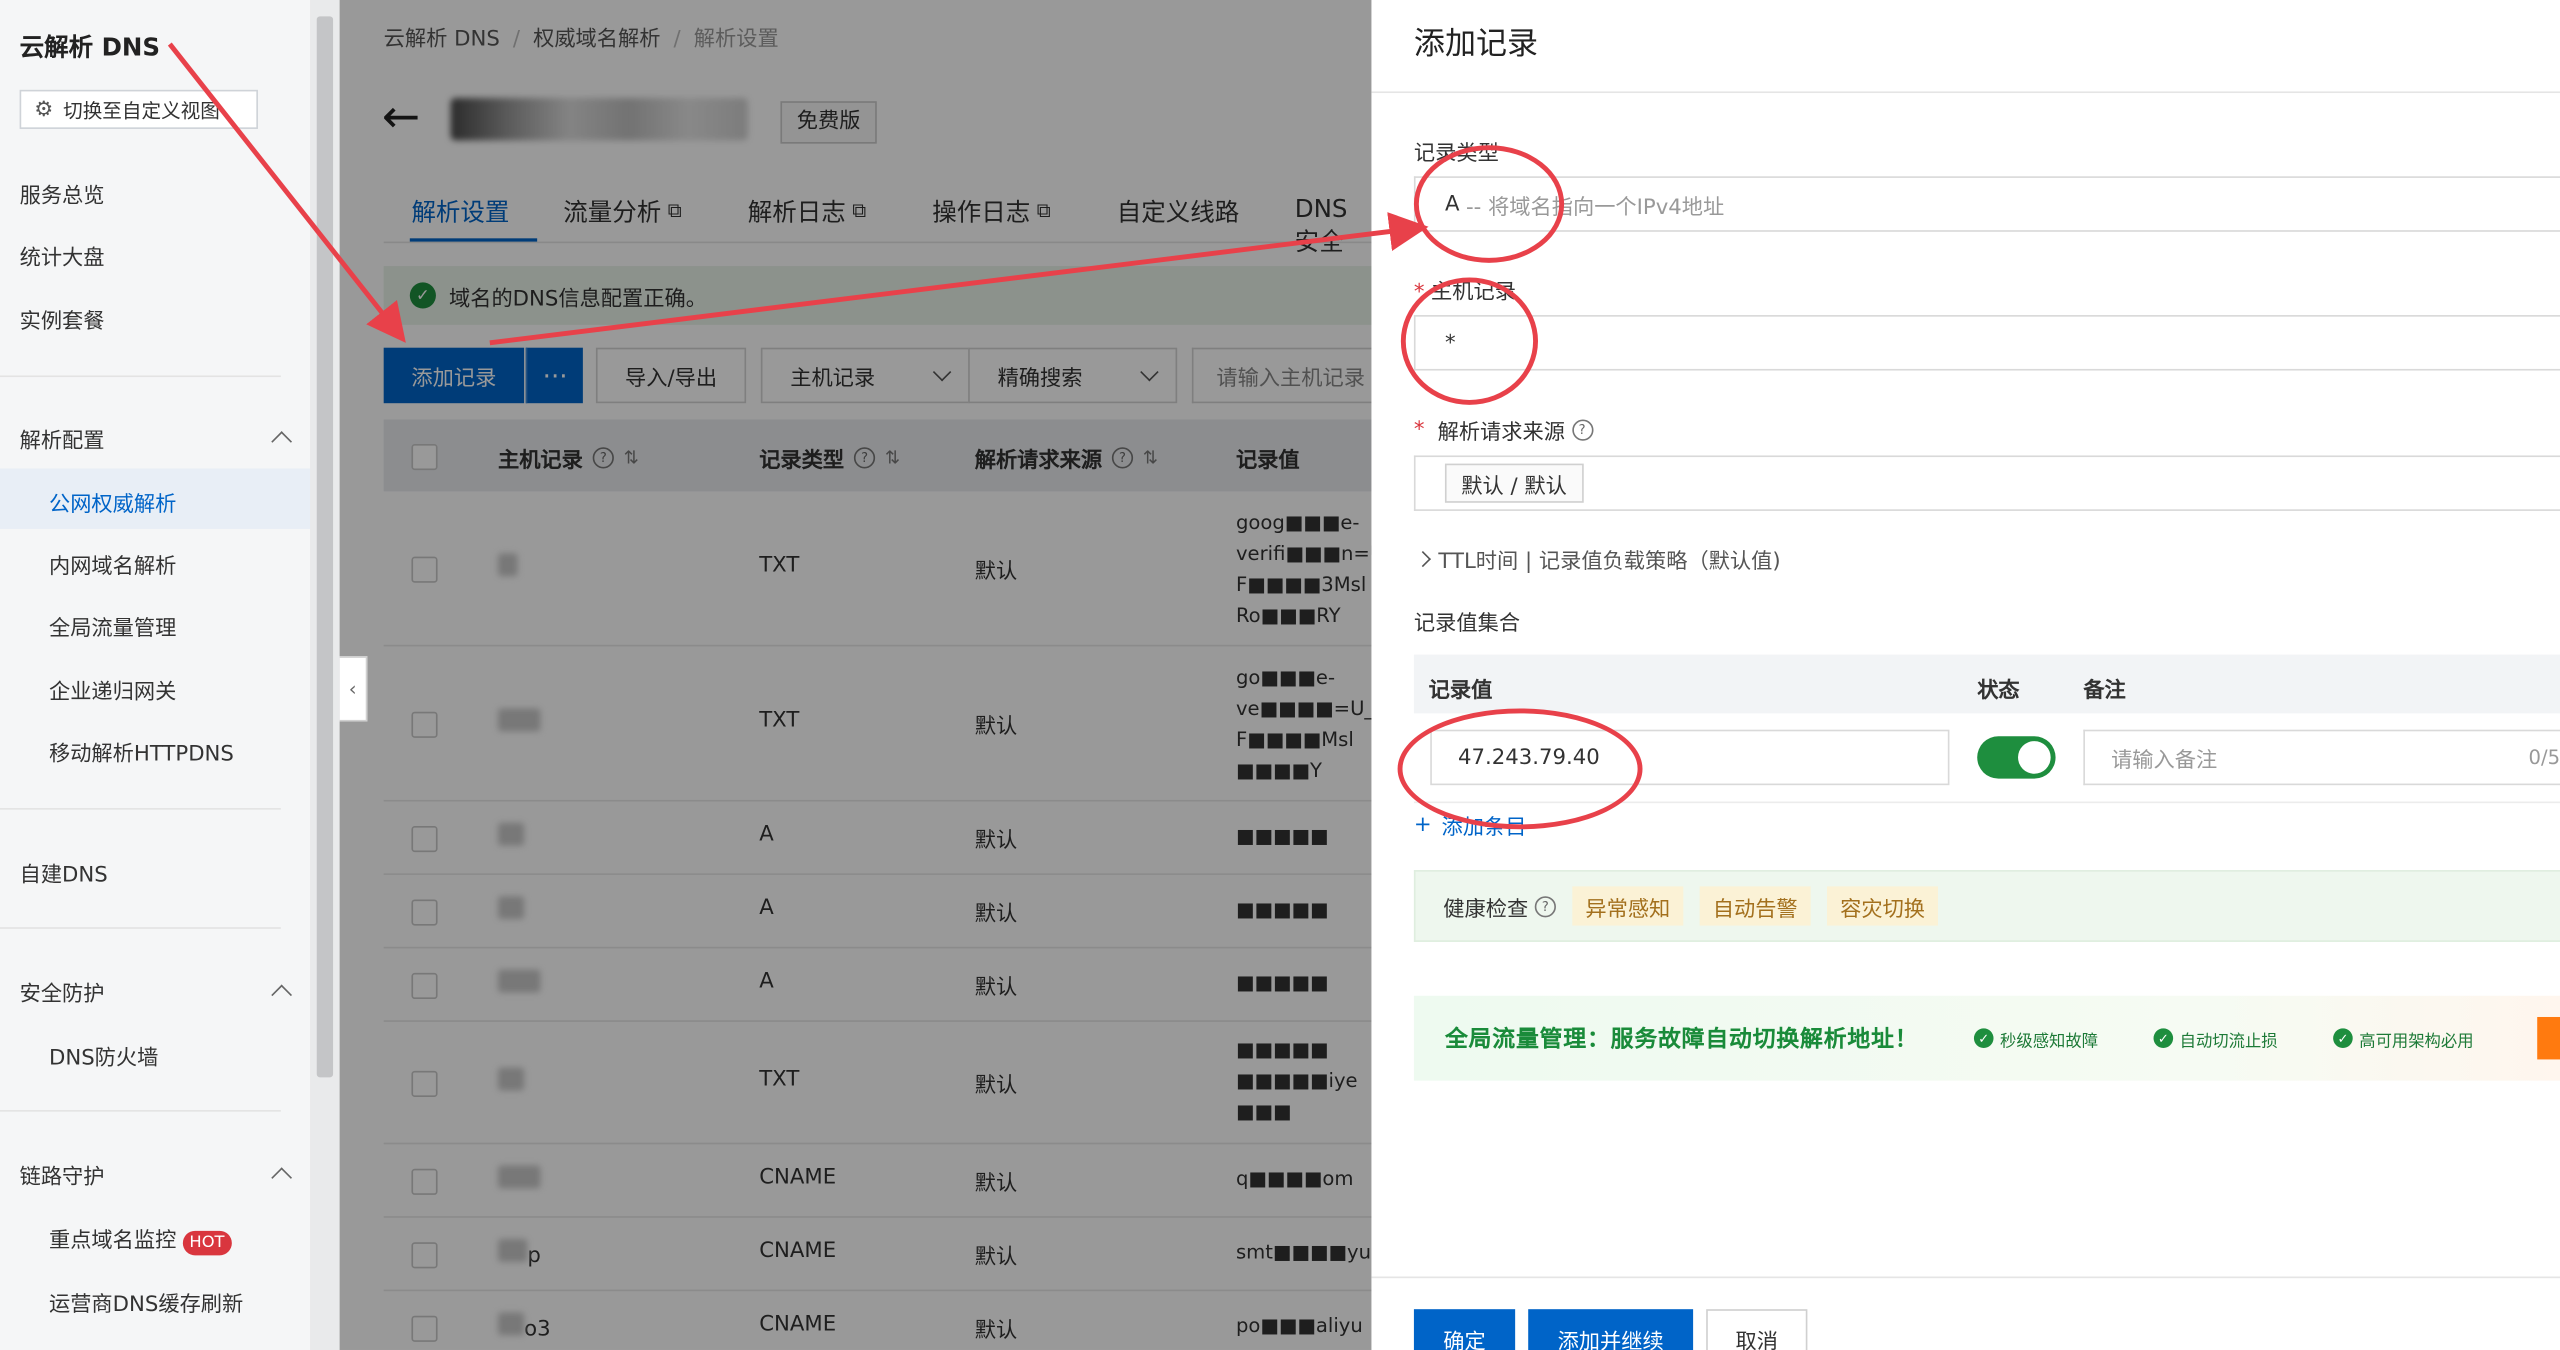  Describe the element at coordinates (1464, 1329) in the screenshot. I see `confirm-button: 确定` at that location.